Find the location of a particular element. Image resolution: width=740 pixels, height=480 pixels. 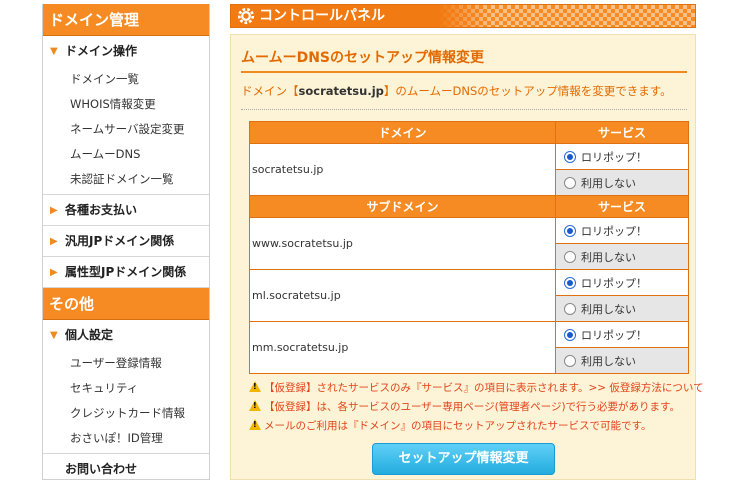

sidebar-item-nameserver: ネームサーバ設定変更 is located at coordinates (126, 129).